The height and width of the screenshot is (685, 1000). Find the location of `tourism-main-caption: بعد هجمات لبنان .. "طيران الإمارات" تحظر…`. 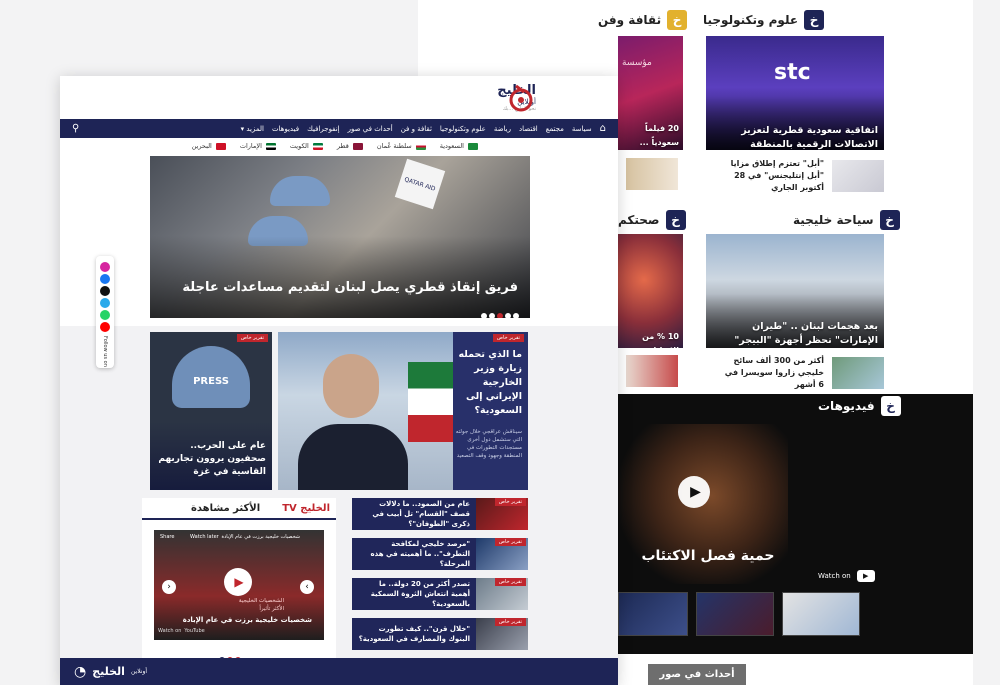

tourism-main-caption: بعد هجمات لبنان .. "طيران الإمارات" تحظر… is located at coordinates (806, 333).